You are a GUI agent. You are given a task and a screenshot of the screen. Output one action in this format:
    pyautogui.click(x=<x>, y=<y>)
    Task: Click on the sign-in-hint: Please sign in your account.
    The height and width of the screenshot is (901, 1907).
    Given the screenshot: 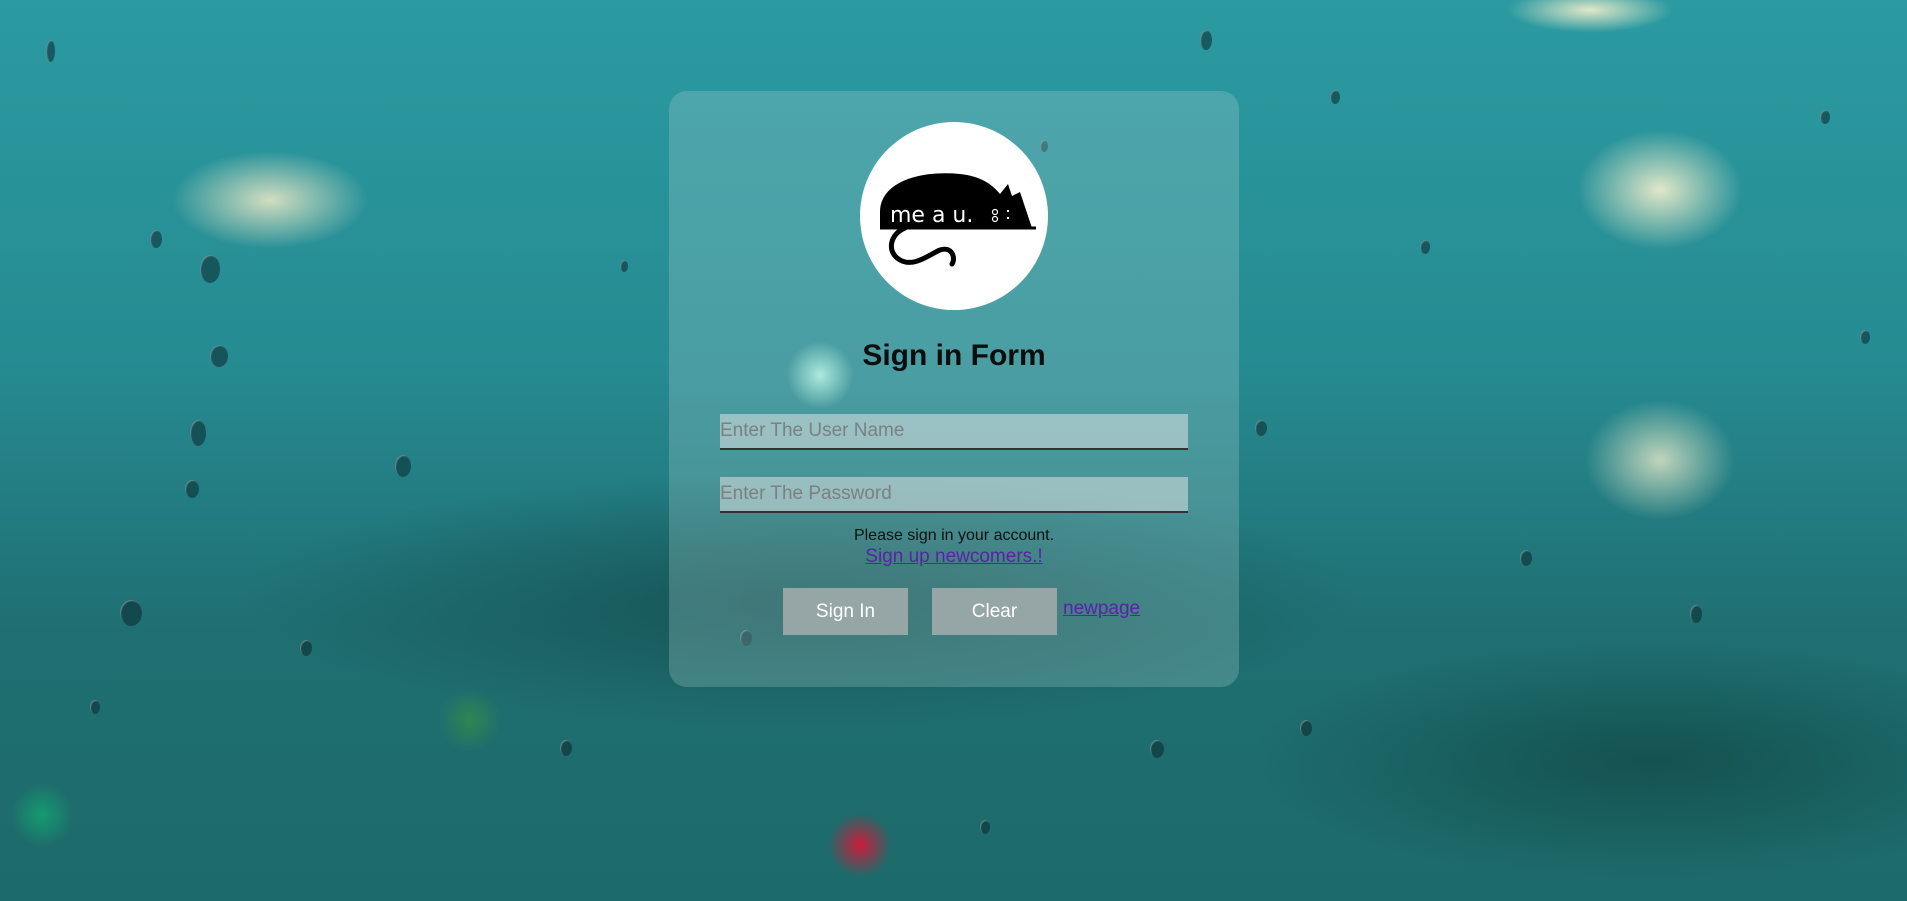 What is the action you would take?
    pyautogui.click(x=954, y=535)
    